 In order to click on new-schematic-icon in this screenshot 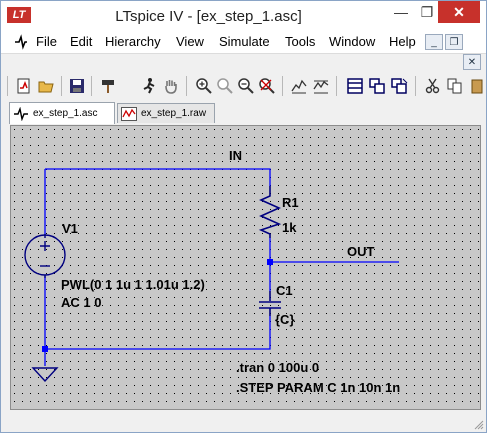, I will do `click(24, 86)`.